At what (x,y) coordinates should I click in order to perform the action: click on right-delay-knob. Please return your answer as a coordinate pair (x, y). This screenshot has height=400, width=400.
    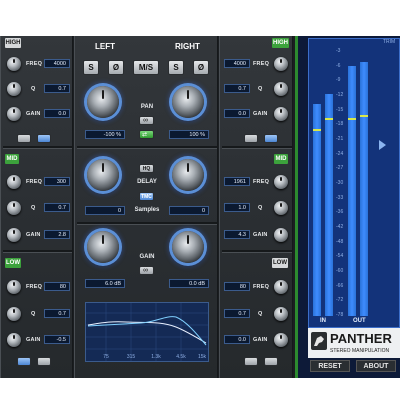
    Looking at the image, I should click on (188, 175).